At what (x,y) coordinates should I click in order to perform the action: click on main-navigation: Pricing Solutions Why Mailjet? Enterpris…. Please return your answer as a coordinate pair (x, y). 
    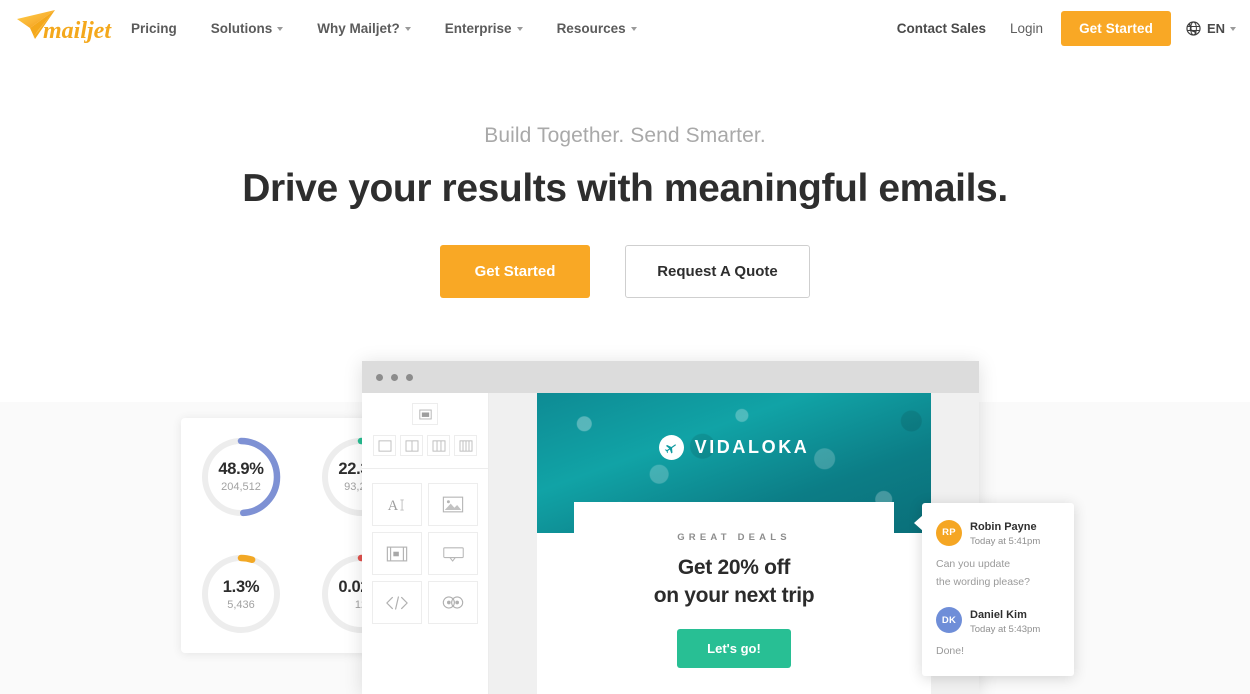
    Looking at the image, I should click on (392, 28).